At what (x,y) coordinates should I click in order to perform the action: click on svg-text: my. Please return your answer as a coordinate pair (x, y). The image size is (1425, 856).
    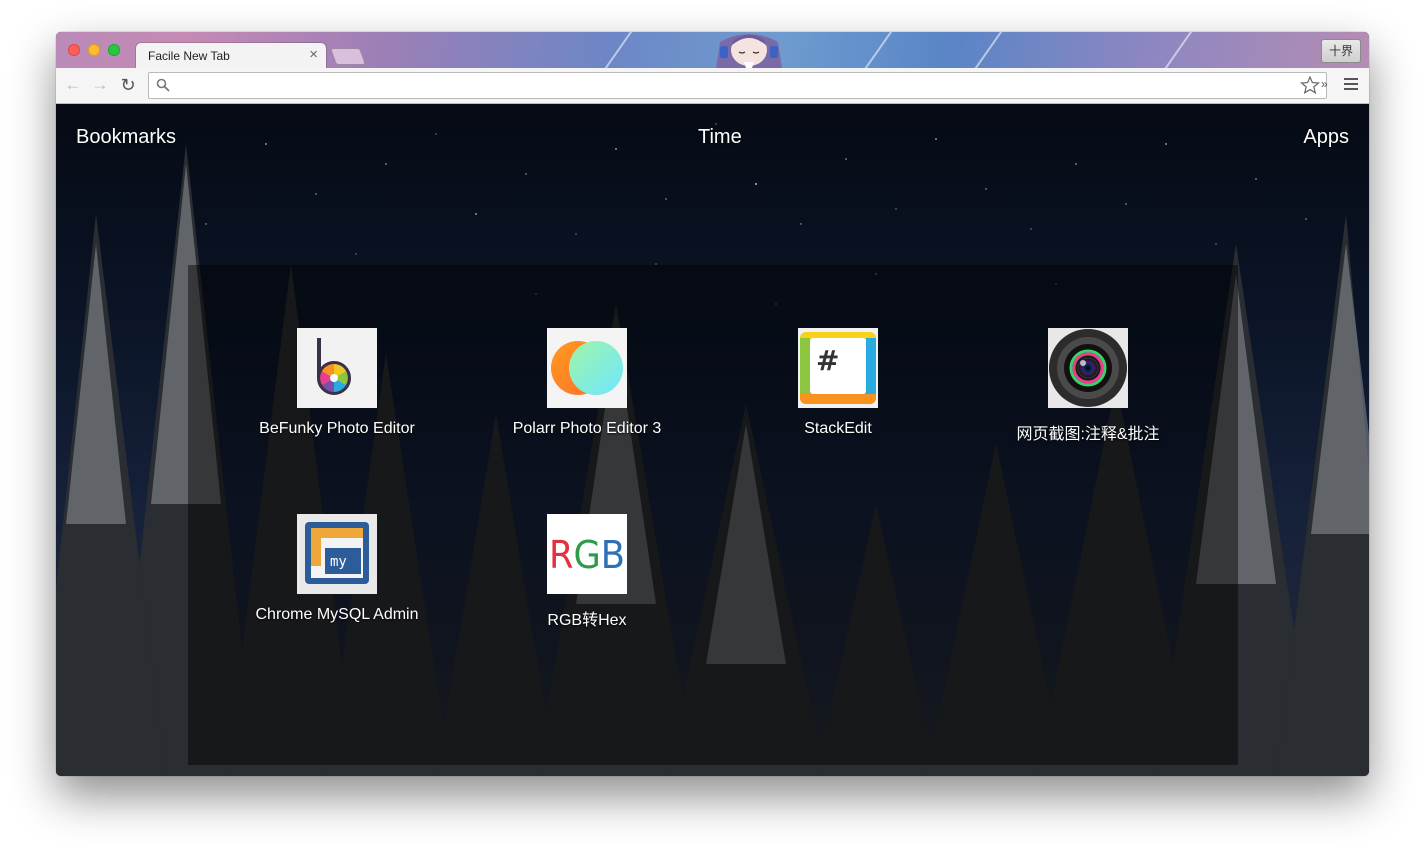
    Looking at the image, I should click on (338, 562).